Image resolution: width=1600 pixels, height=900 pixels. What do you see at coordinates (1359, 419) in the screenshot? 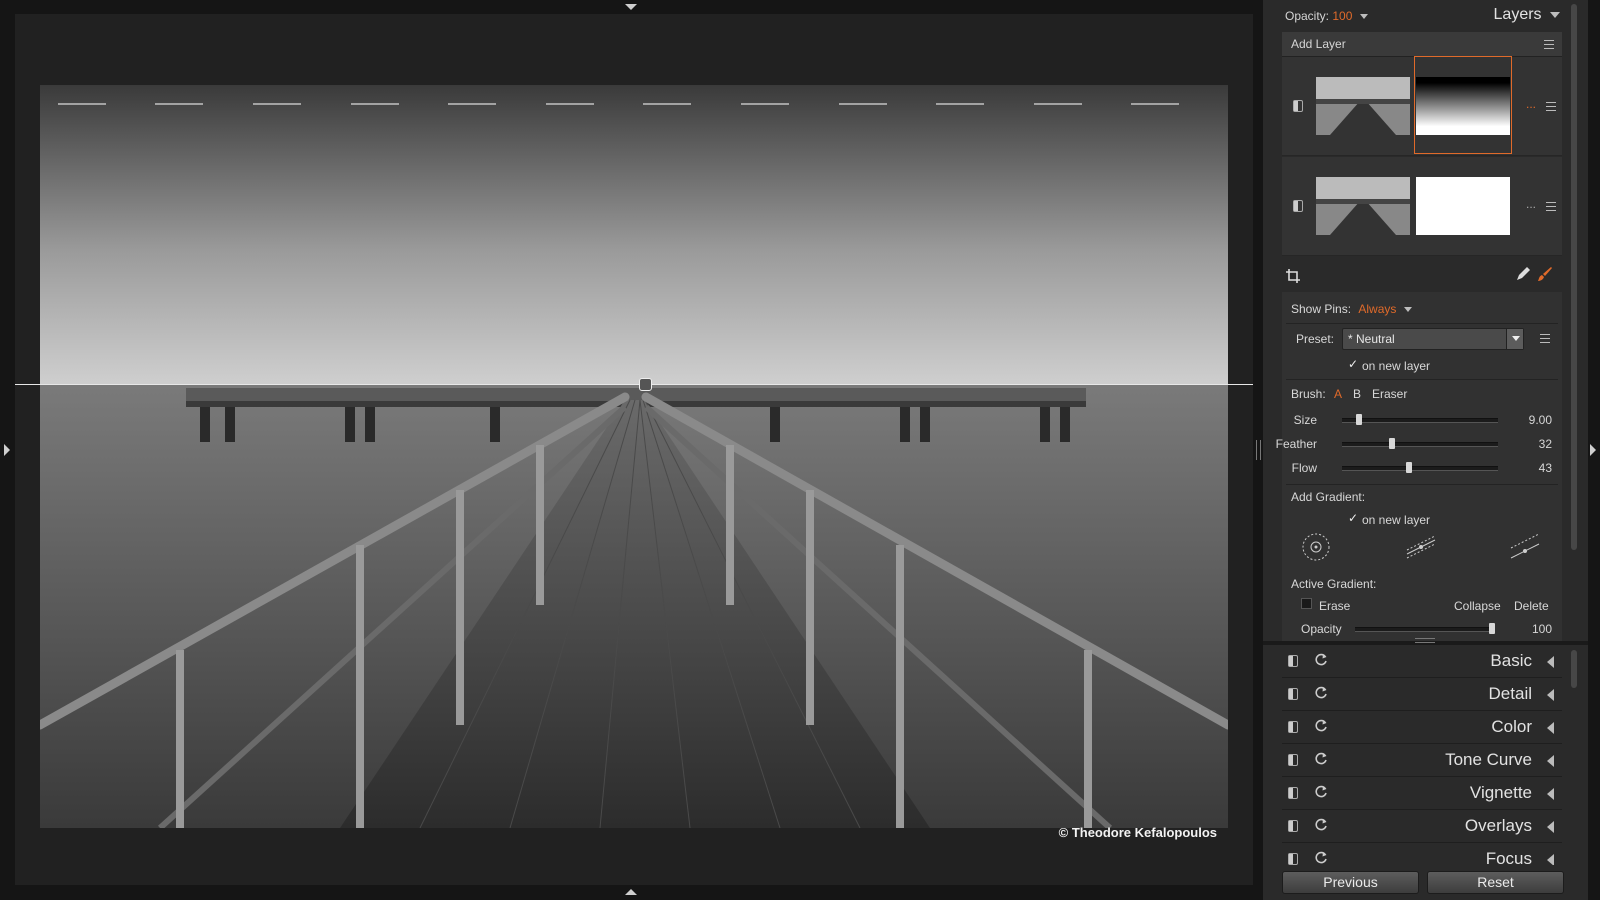
I see `size-slider-knob` at bounding box center [1359, 419].